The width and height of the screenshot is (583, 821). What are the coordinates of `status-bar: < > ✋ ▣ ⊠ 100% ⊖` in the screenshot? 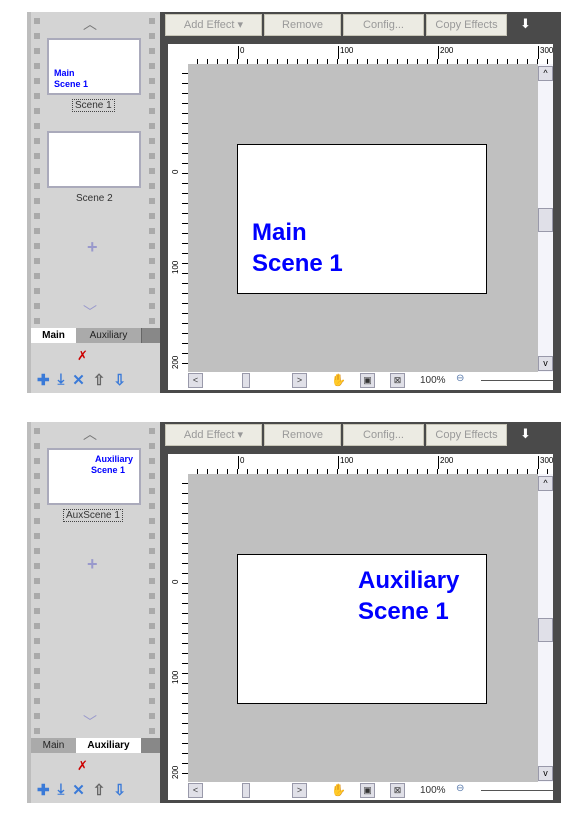 It's located at (370, 381).